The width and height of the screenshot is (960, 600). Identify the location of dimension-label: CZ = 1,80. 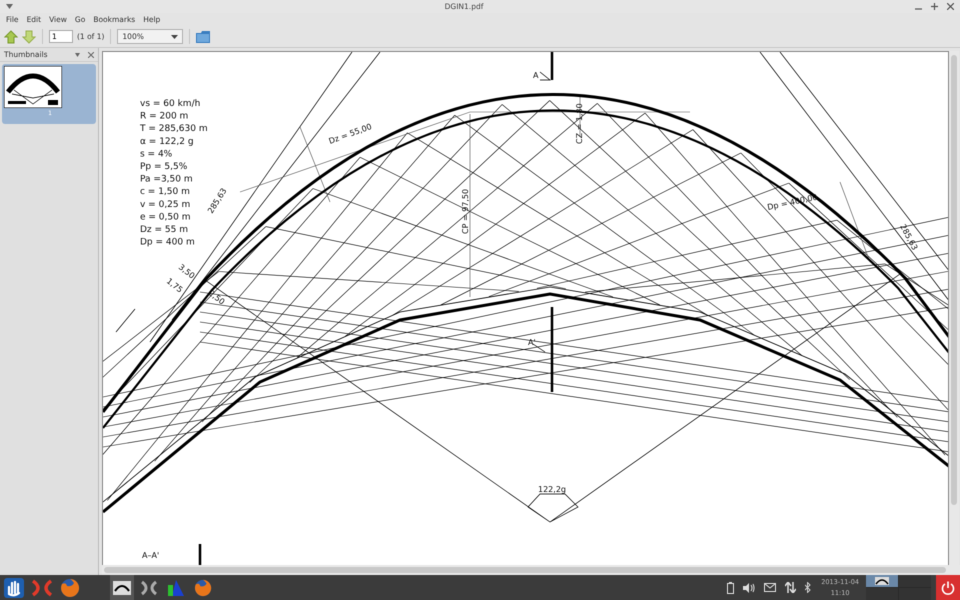
(579, 123).